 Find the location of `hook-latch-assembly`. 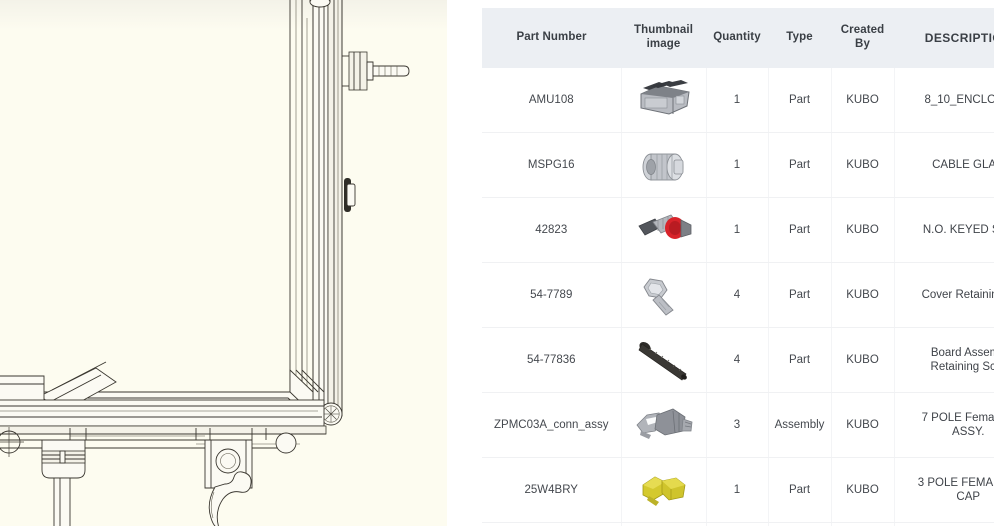

hook-latch-assembly is located at coordinates (228, 482).